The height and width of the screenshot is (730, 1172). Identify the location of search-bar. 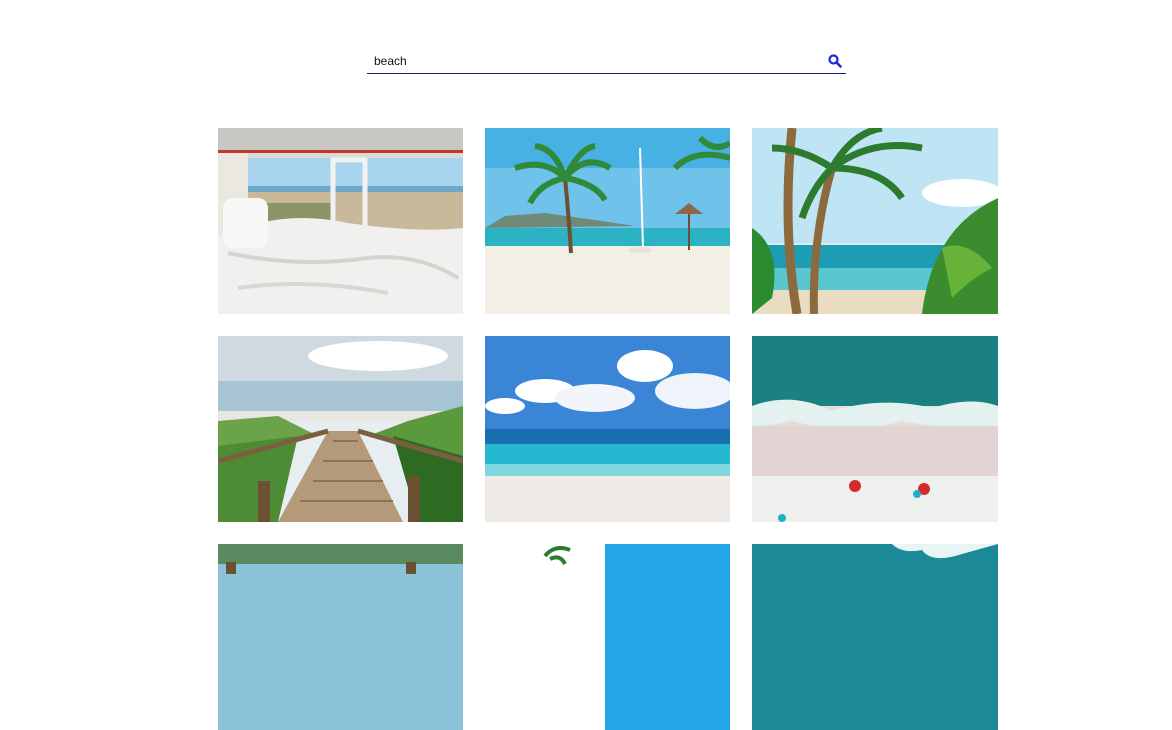
(606, 62).